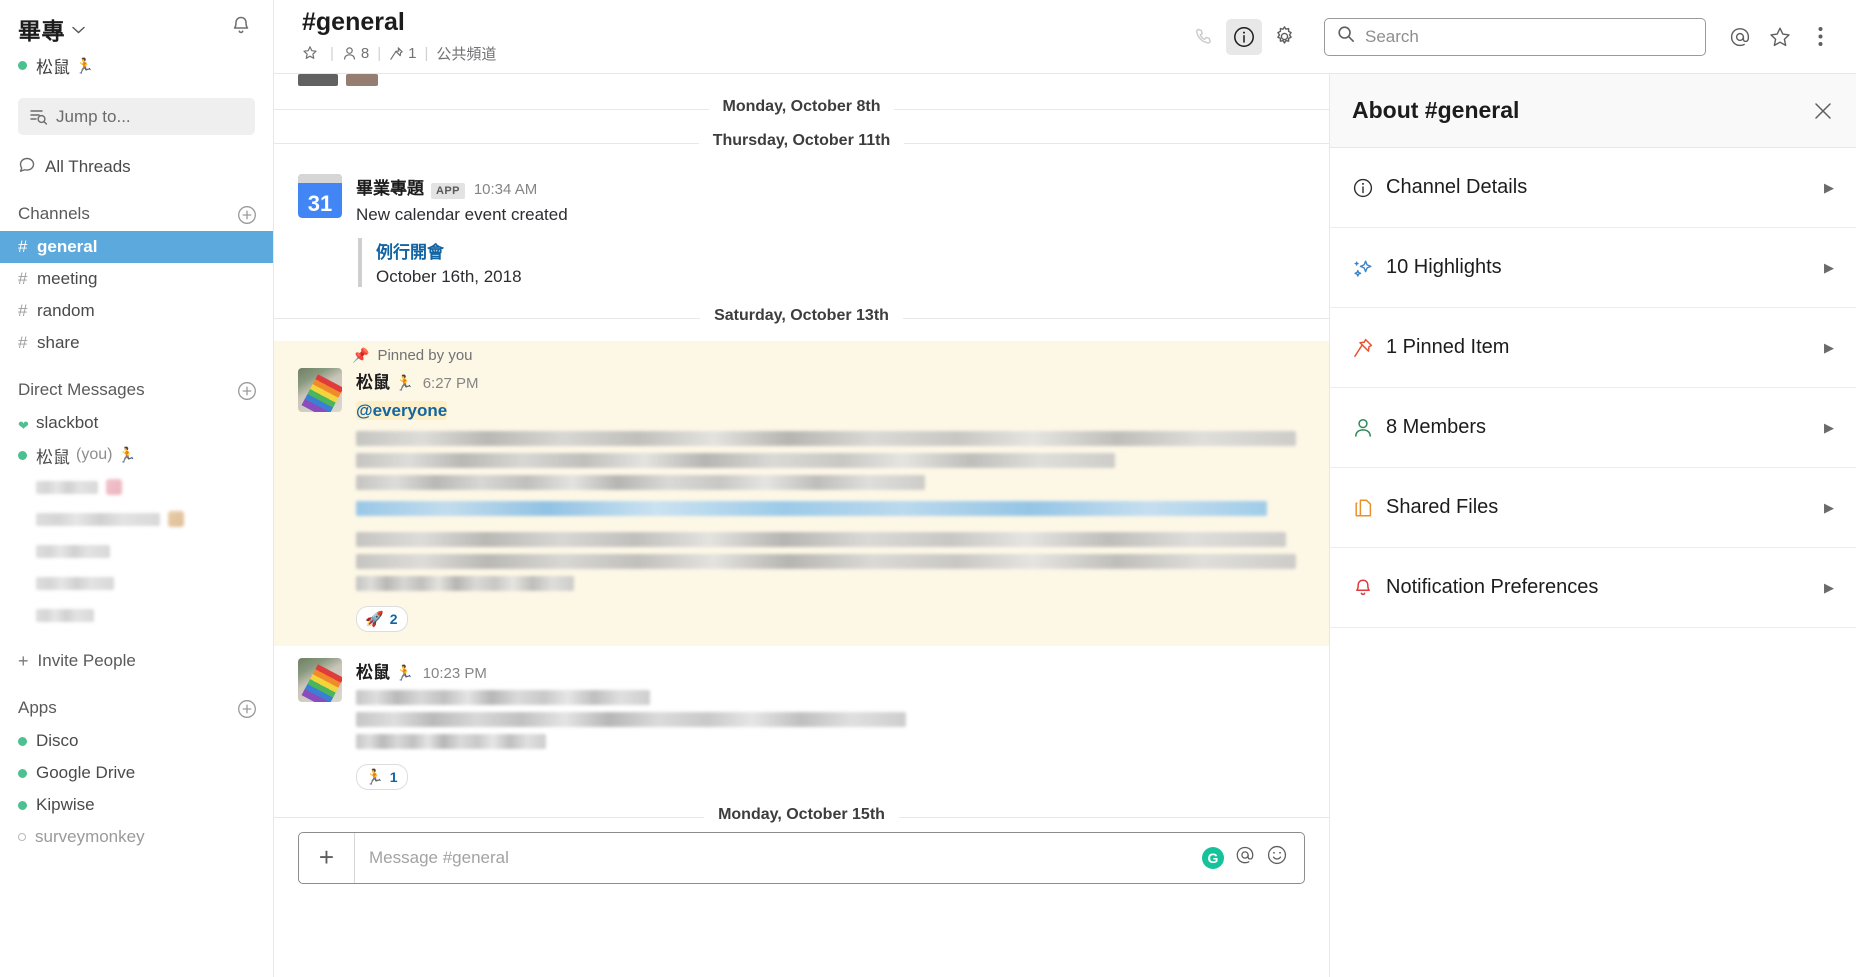 This screenshot has width=1856, height=977. I want to click on message-redacted-body, so click(830, 510).